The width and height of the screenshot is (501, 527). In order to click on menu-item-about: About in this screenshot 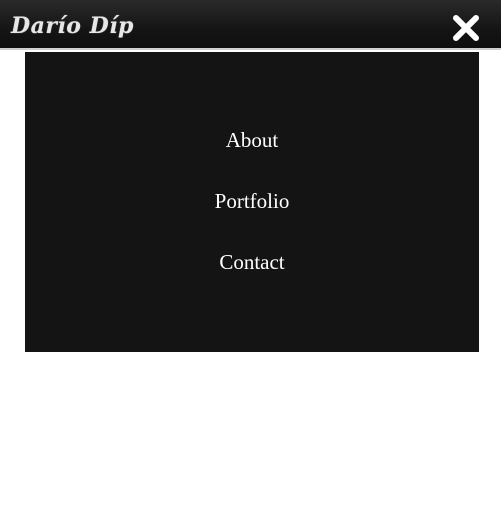, I will do `click(252, 140)`.